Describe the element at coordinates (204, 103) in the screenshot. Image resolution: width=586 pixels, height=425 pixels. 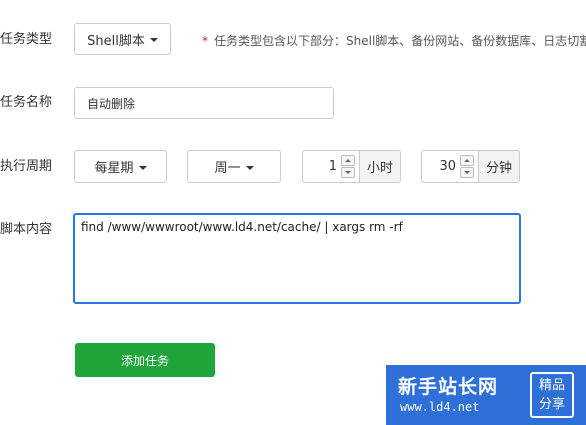
I see `task-name-input` at that location.